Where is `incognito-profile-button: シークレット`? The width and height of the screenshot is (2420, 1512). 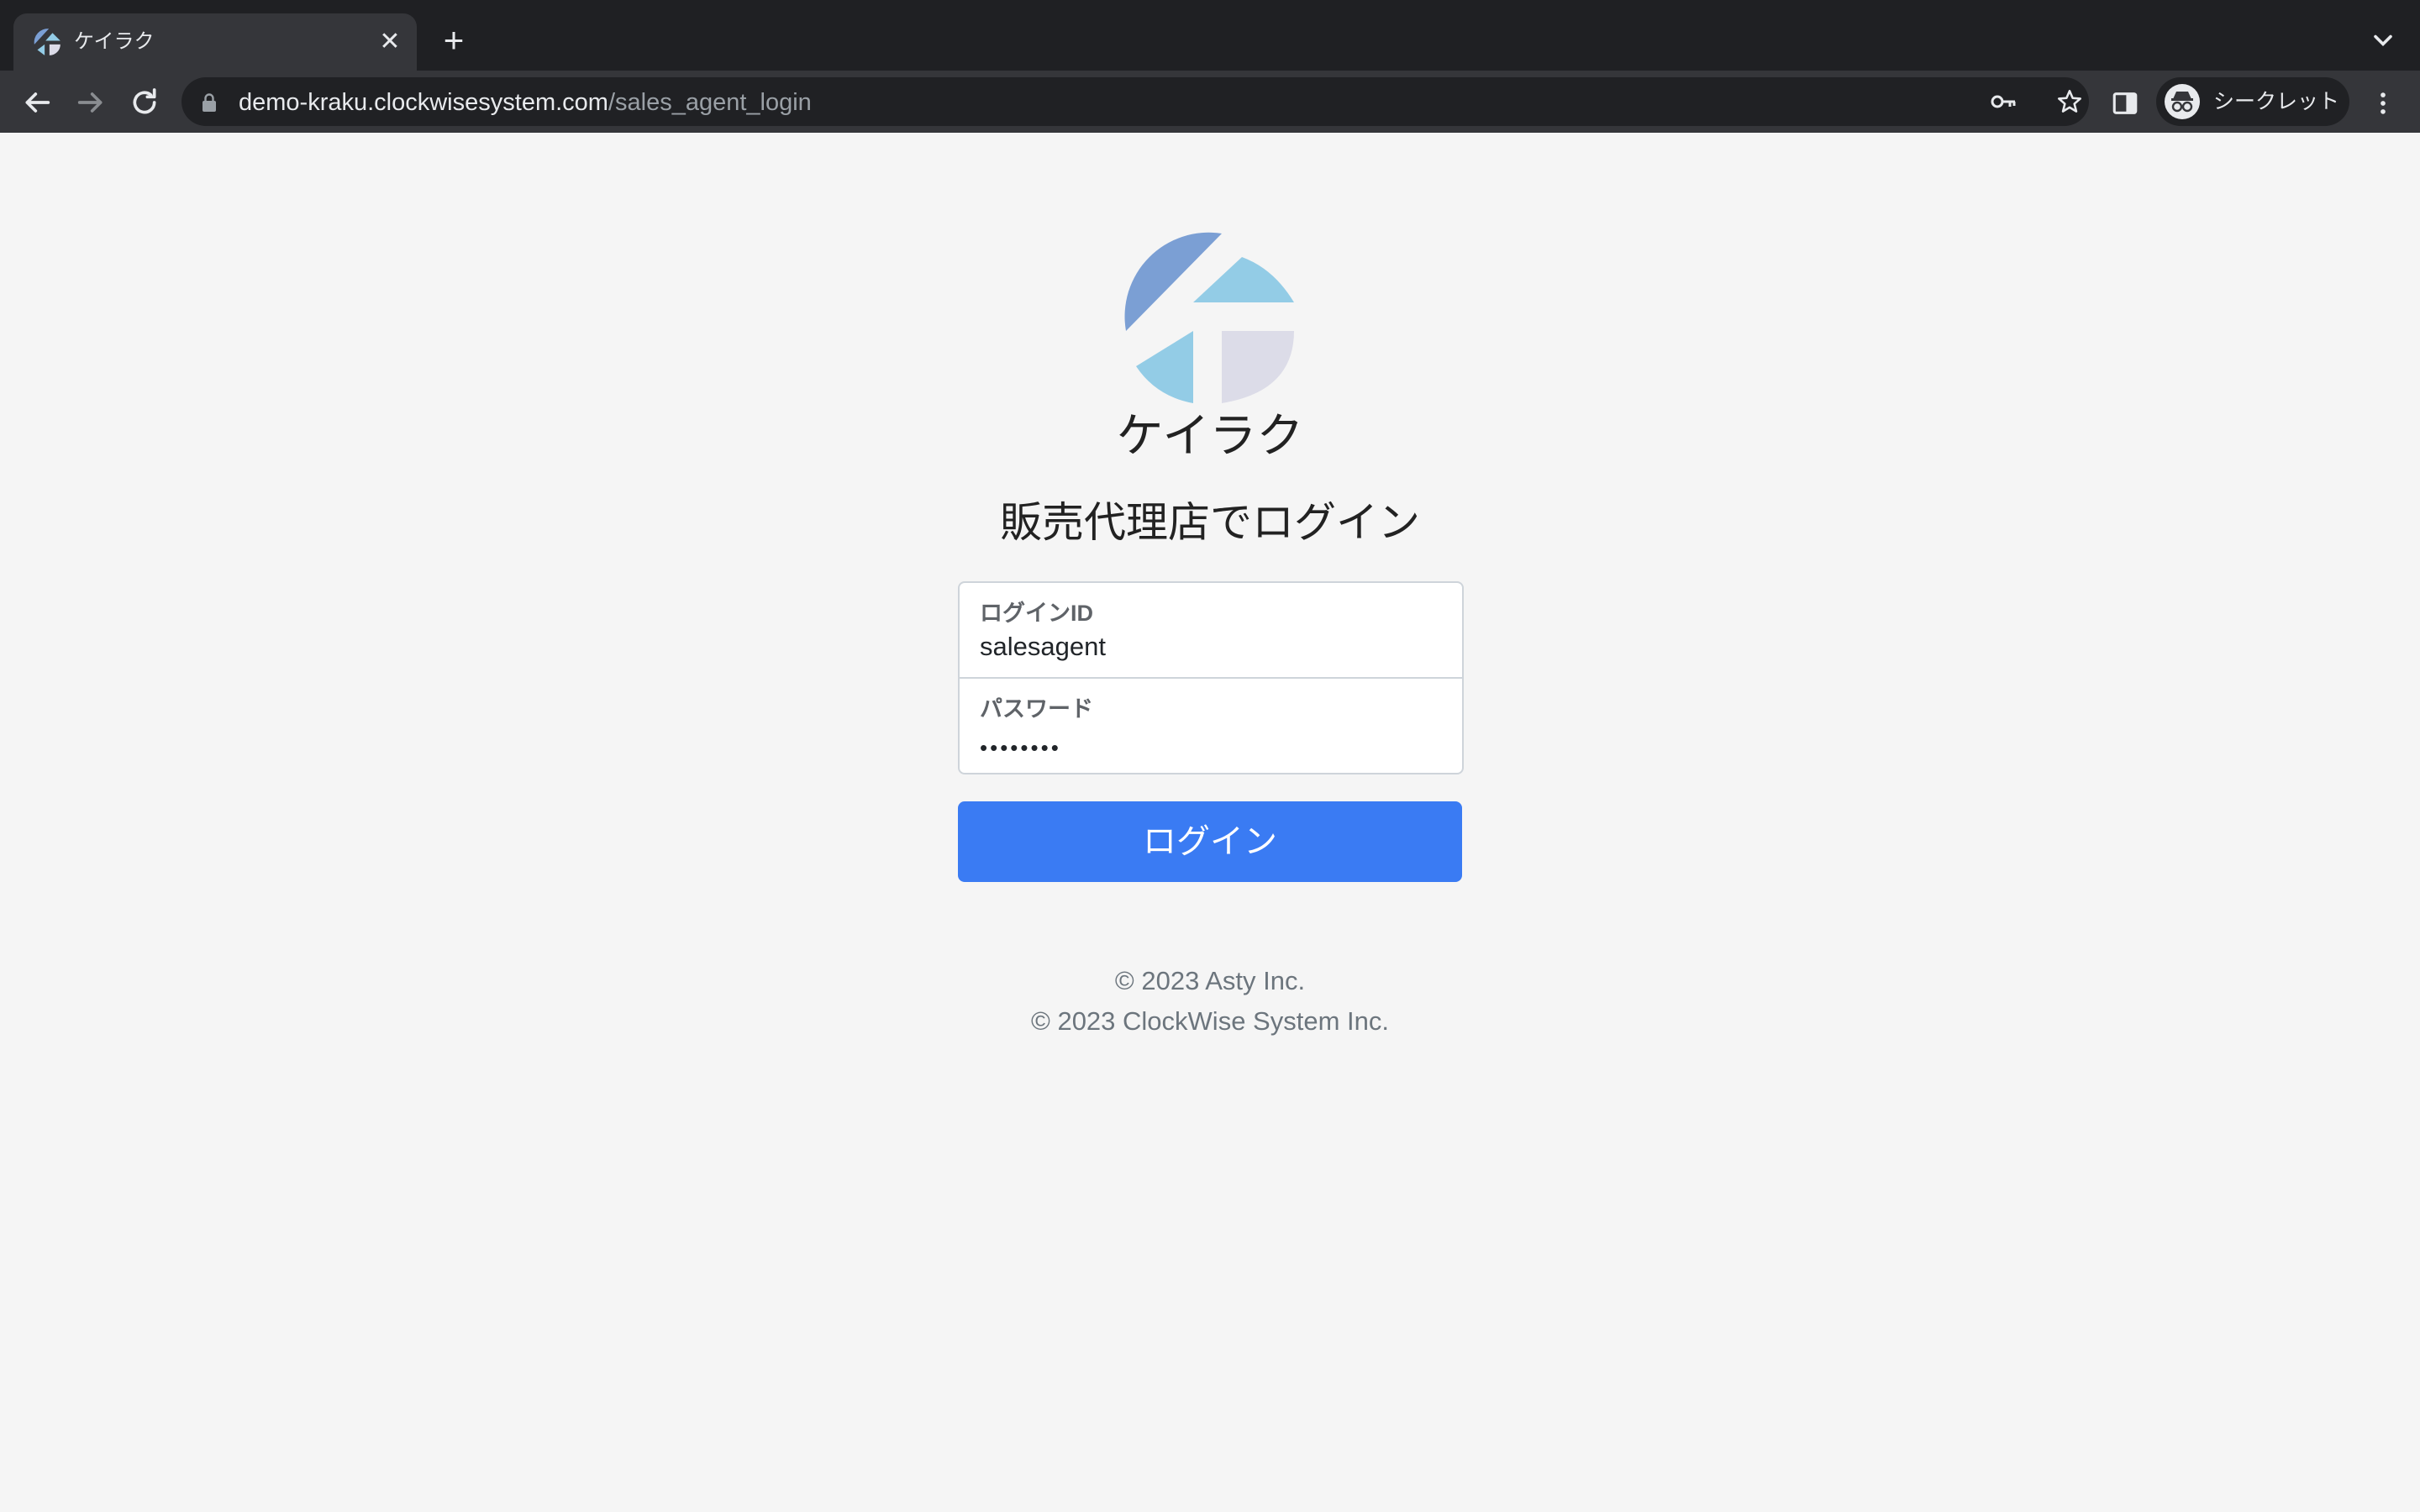
incognito-profile-button: シークレット is located at coordinates (2252, 101).